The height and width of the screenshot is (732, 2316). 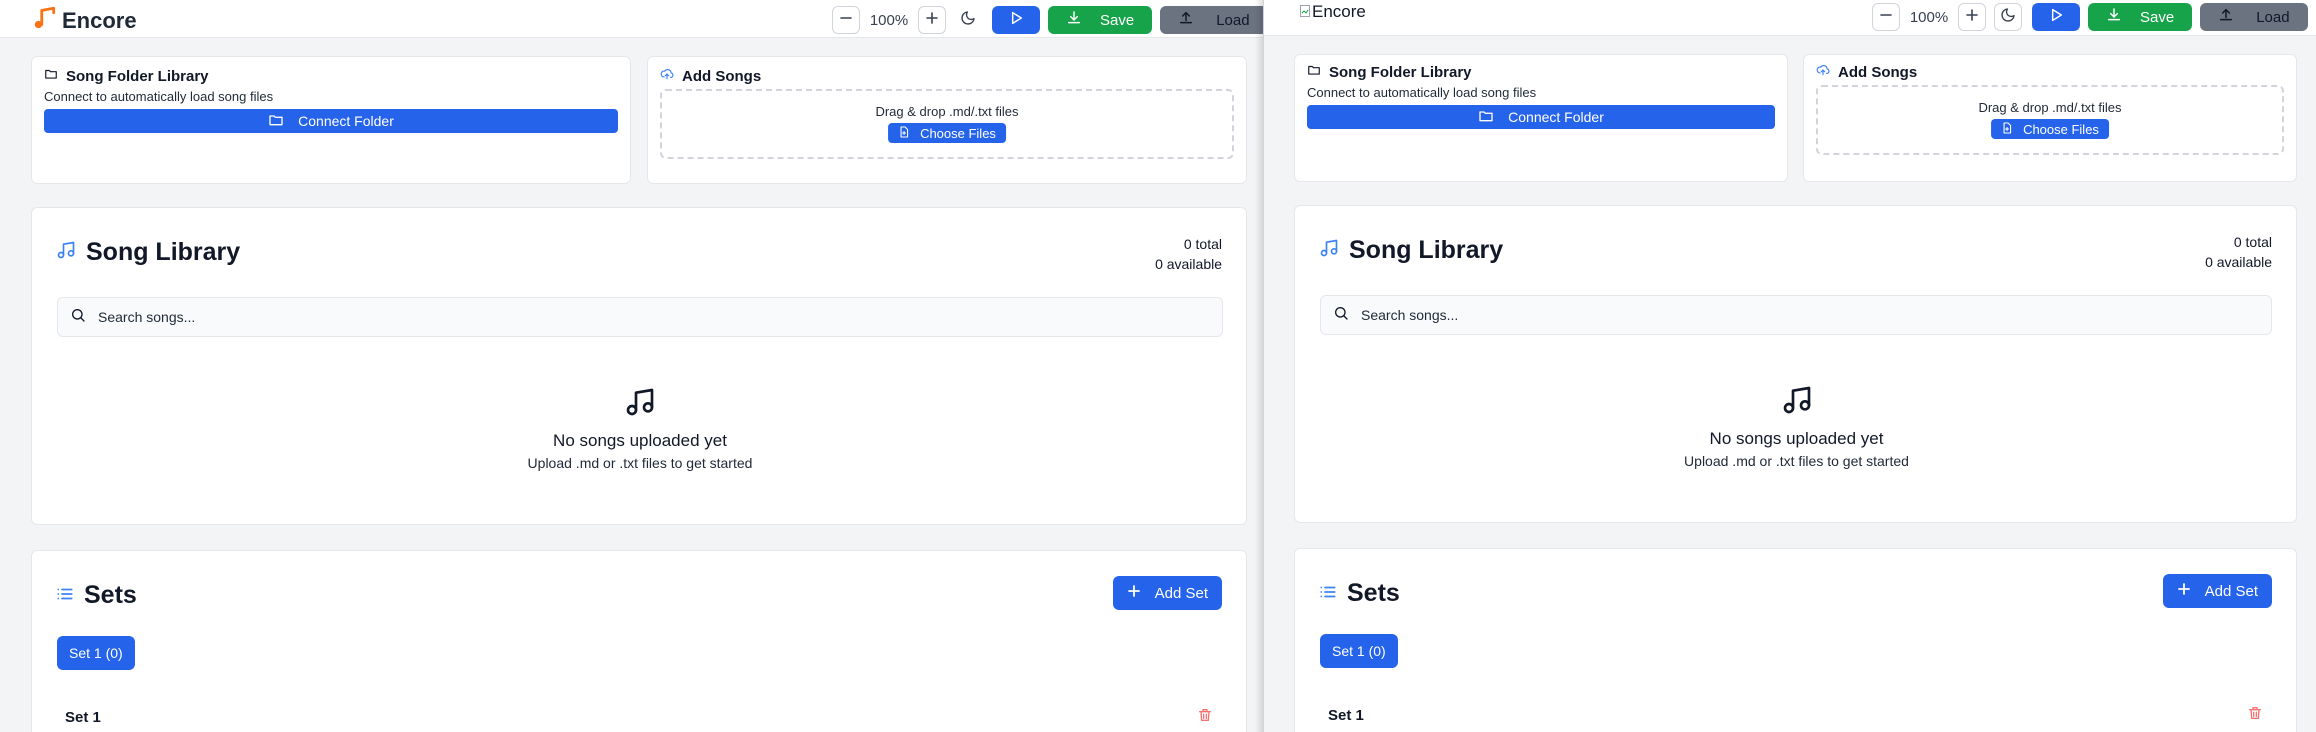 I want to click on brand-logo-broken: Encore, so click(x=1333, y=12).